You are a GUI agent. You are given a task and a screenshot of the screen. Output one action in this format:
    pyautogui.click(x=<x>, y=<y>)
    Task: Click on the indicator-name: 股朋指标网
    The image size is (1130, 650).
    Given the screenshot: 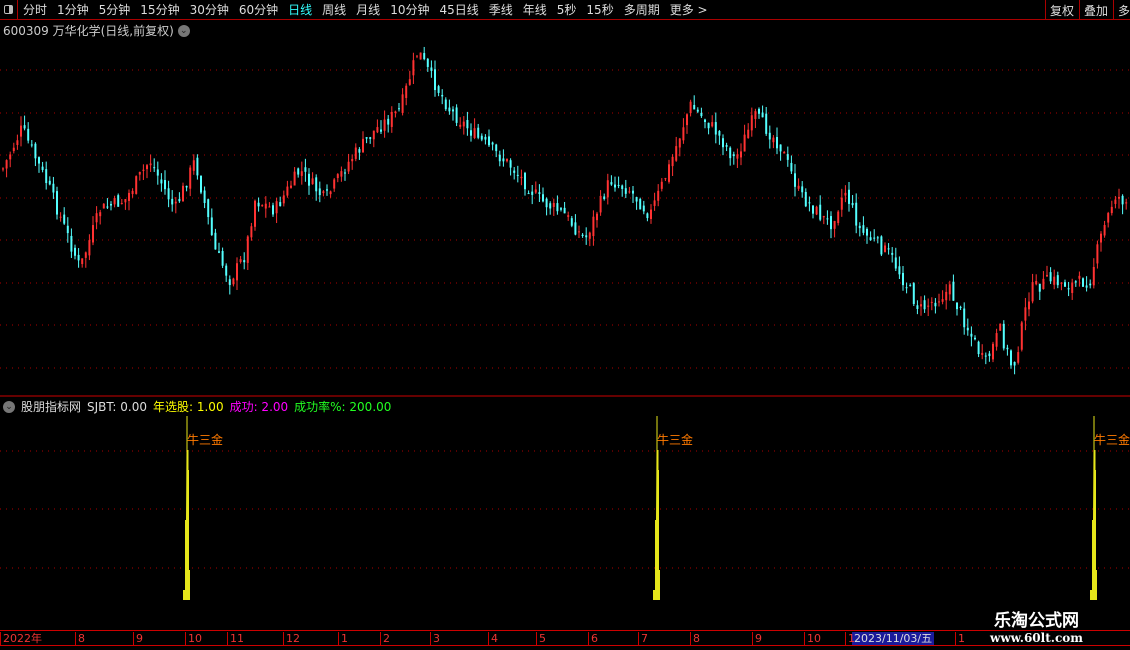 What is the action you would take?
    pyautogui.click(x=51, y=407)
    